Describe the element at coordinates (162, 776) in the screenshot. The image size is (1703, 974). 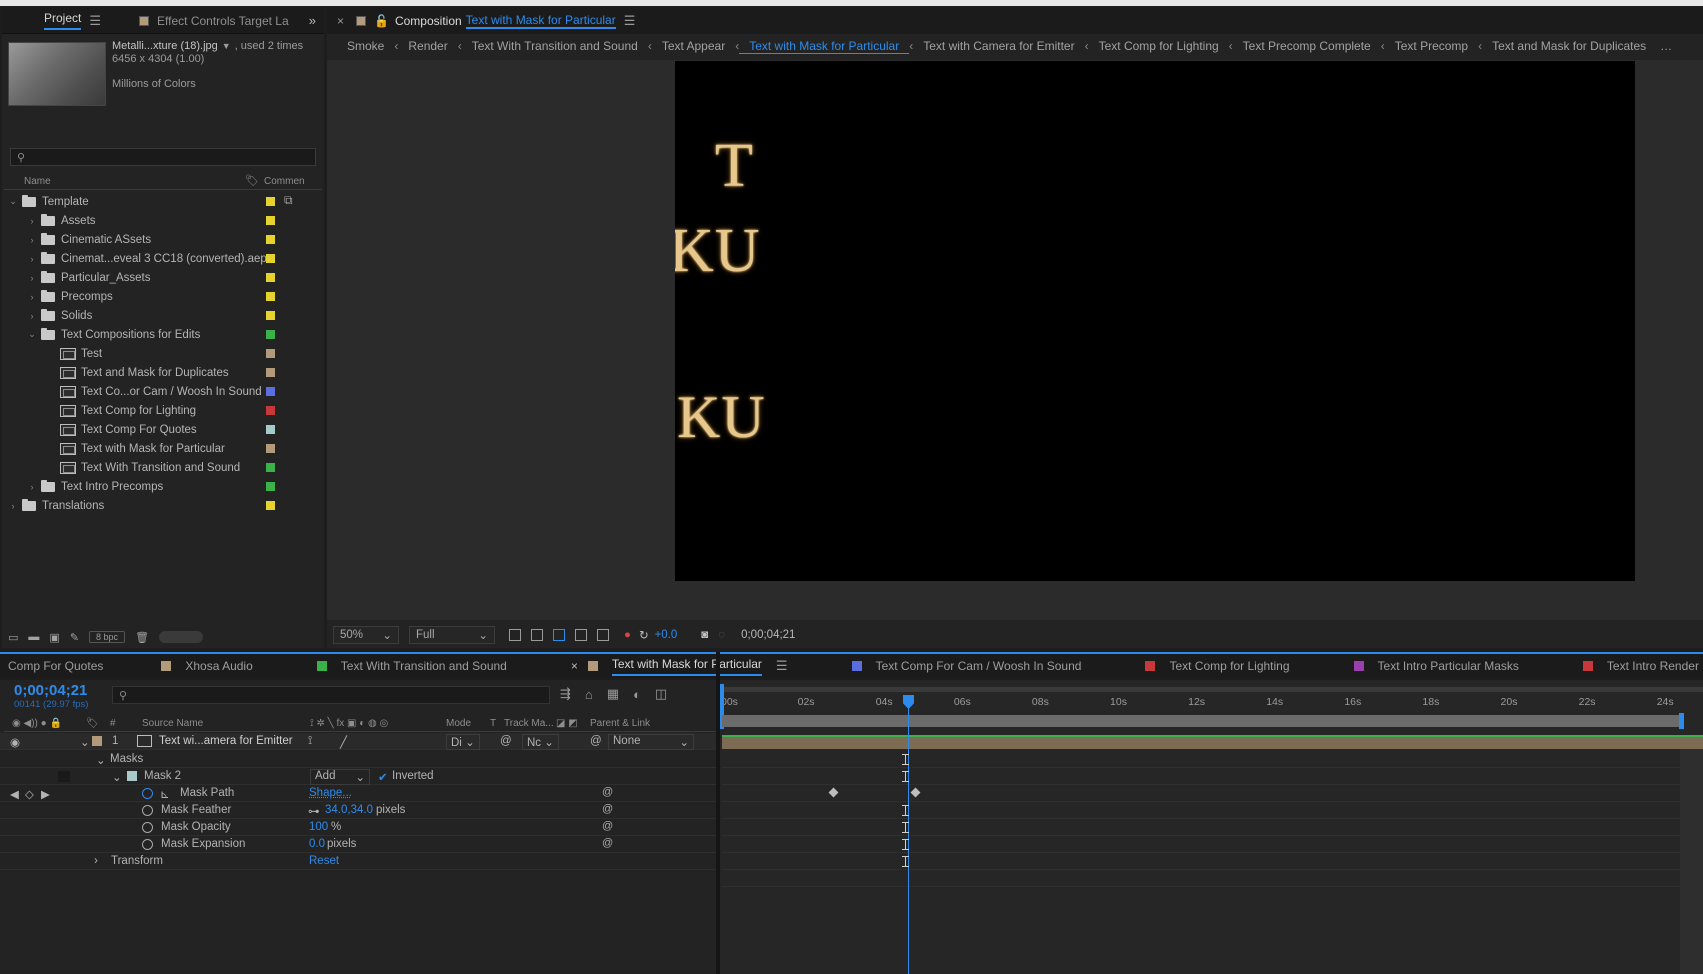
I see `mask-name: Mask 2` at that location.